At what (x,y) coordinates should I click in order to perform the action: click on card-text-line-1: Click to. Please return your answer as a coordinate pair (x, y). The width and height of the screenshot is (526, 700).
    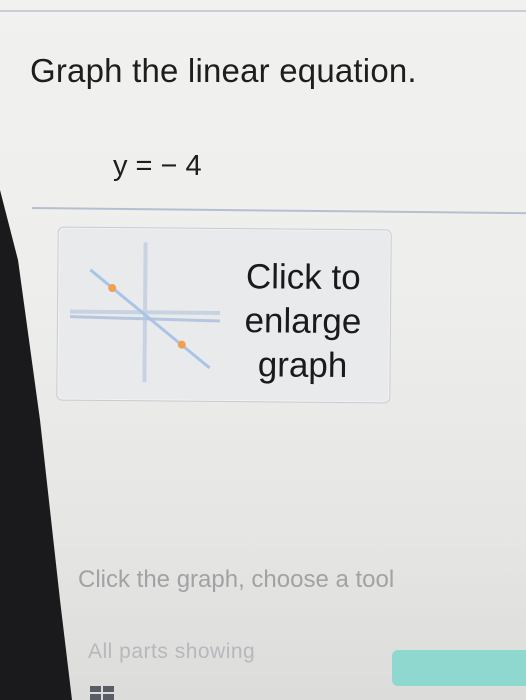
    Looking at the image, I should click on (303, 277).